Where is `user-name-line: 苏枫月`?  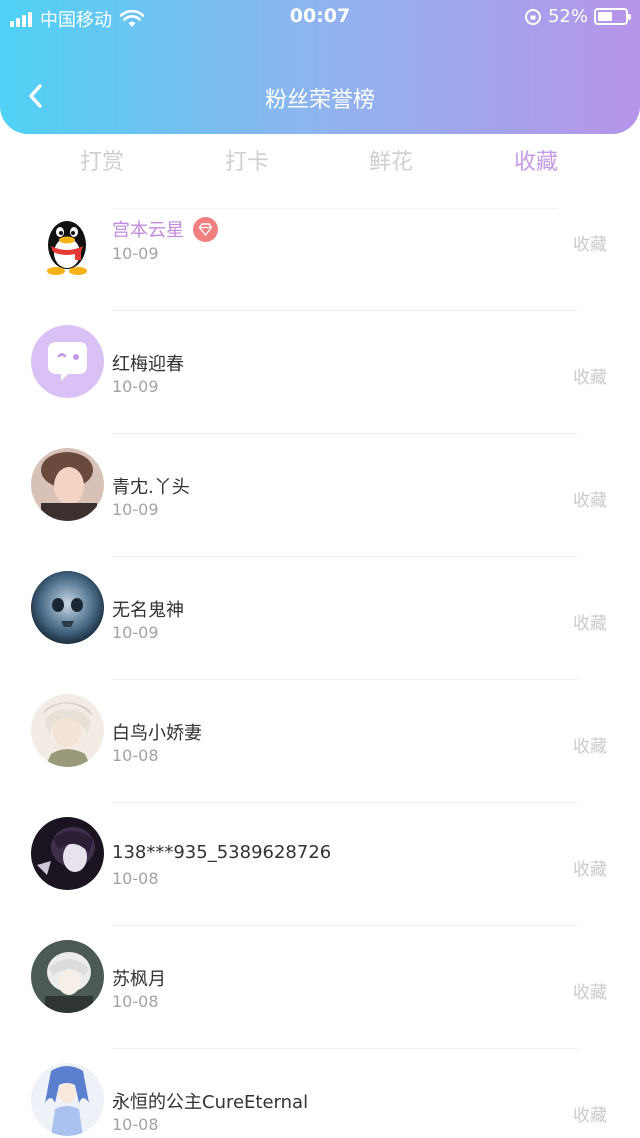 user-name-line: 苏枫月 is located at coordinates (139, 978).